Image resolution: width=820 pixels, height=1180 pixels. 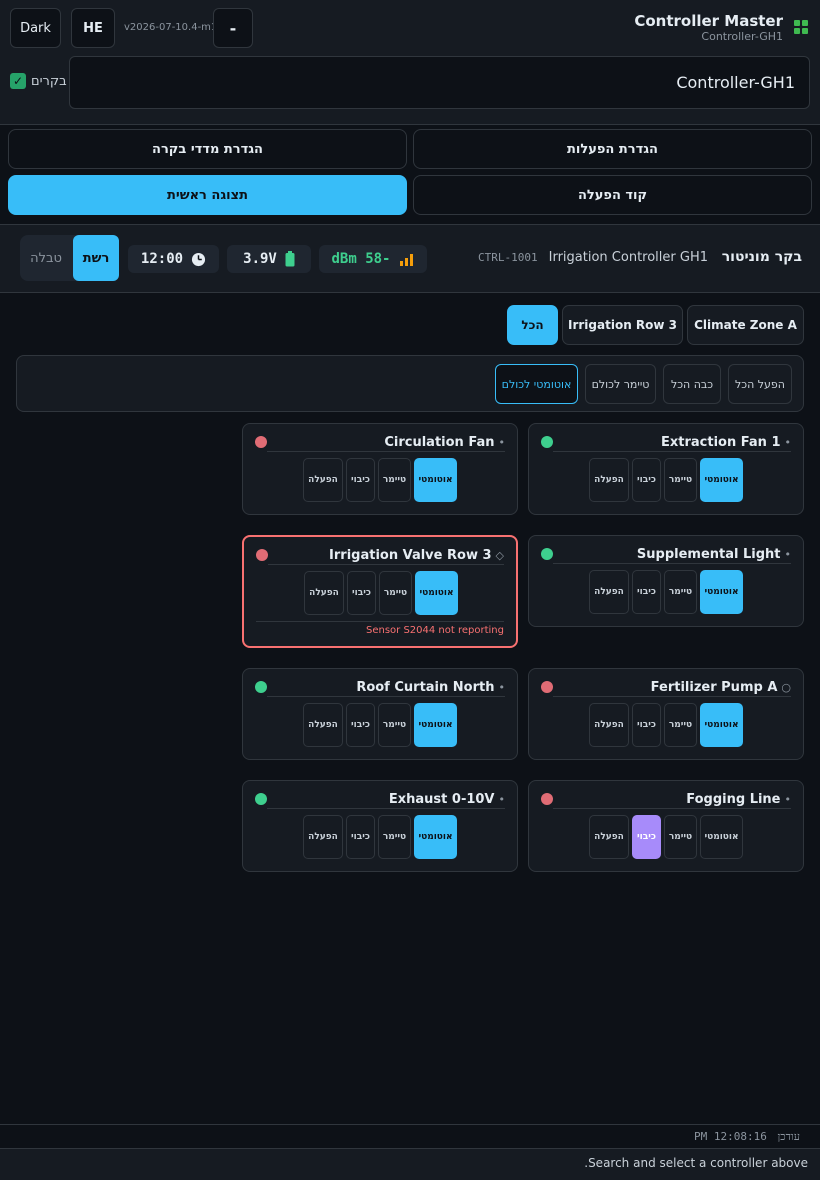 I want to click on device-card: Extraction Fan 1 • הפעלה כיבוי טיימר אוטומטי, so click(x=666, y=469).